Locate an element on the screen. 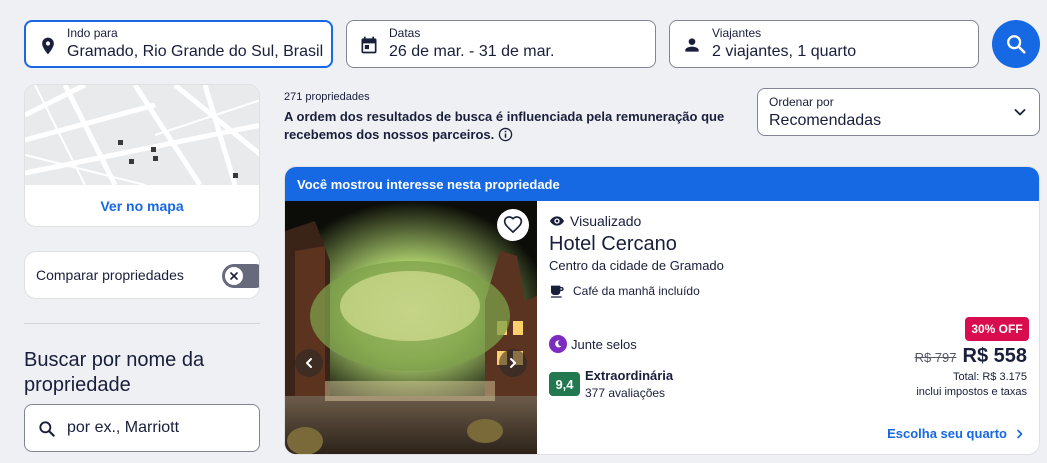 The image size is (1047, 463). chevron-left-icon is located at coordinates (309, 363).